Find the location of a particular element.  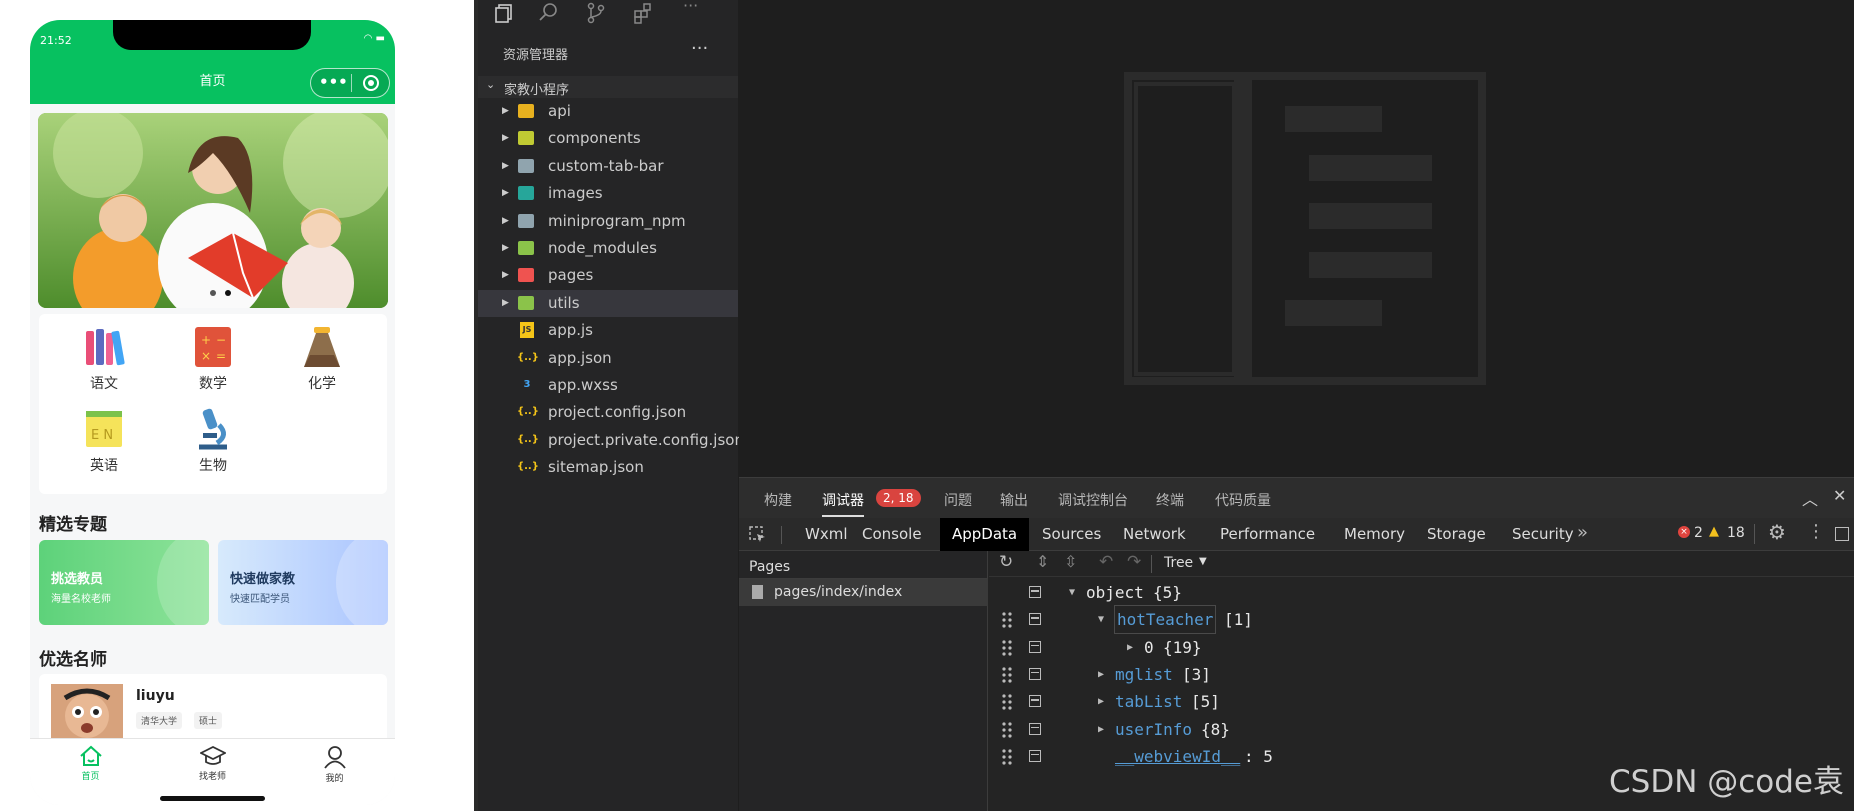

tab-code-quality: 代码质量 is located at coordinates (1243, 500).